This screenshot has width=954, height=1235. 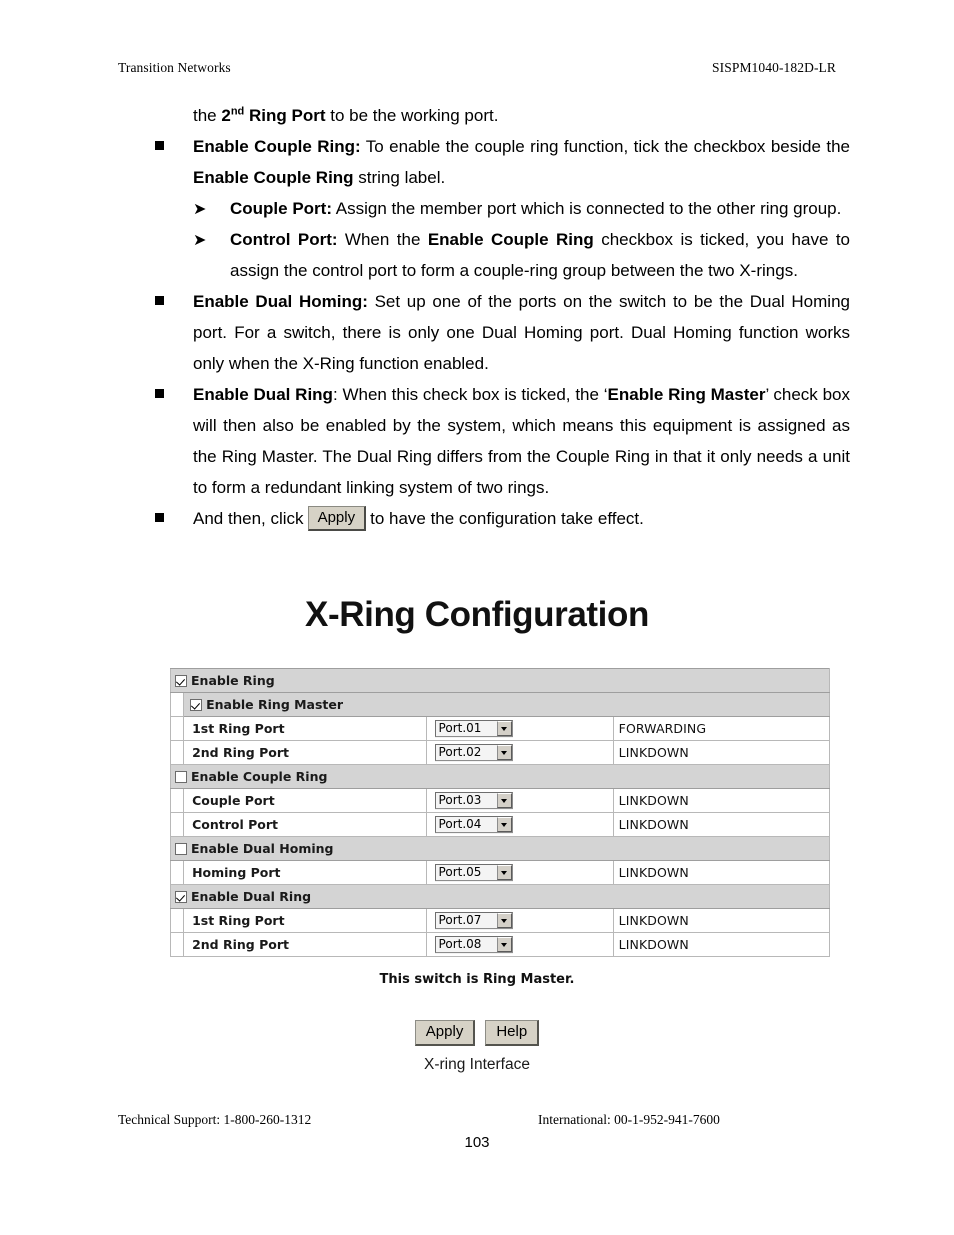 I want to click on port-select-value: Port.07, so click(x=466, y=920).